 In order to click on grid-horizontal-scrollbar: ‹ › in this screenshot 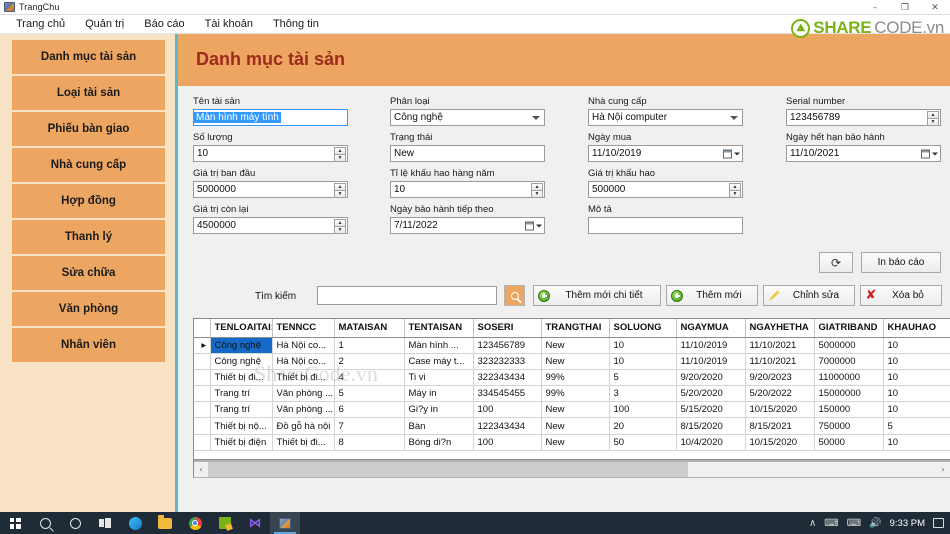, I will do `click(571, 469)`.